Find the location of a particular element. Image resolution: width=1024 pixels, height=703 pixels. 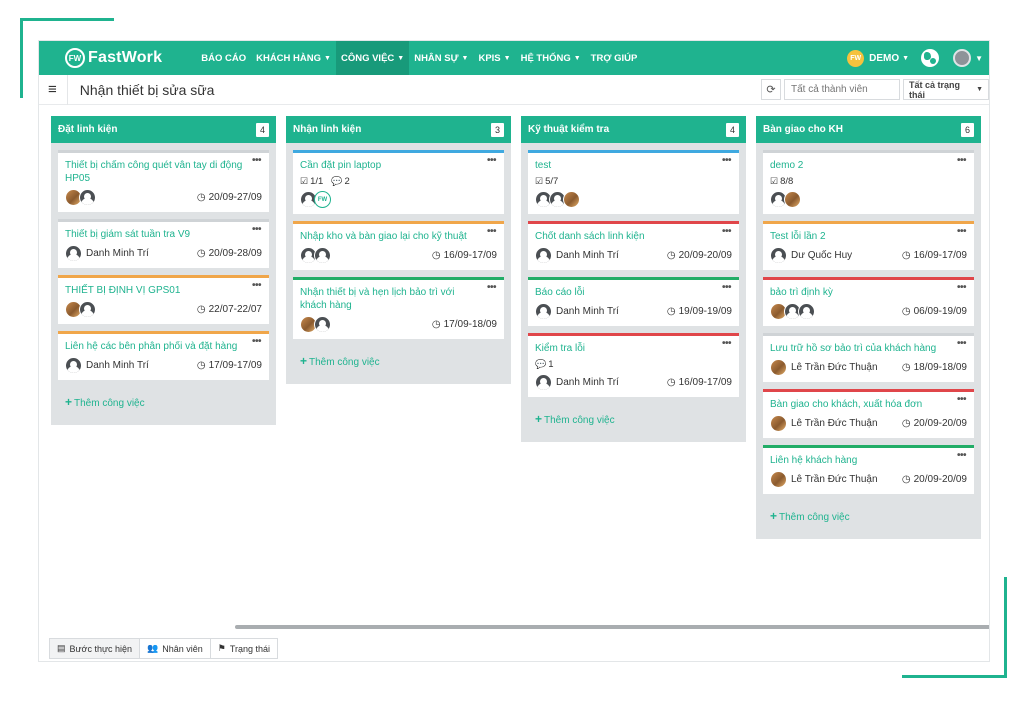

menu-item-nhan-su: NHÂN SỰ ▼ is located at coordinates (441, 58).